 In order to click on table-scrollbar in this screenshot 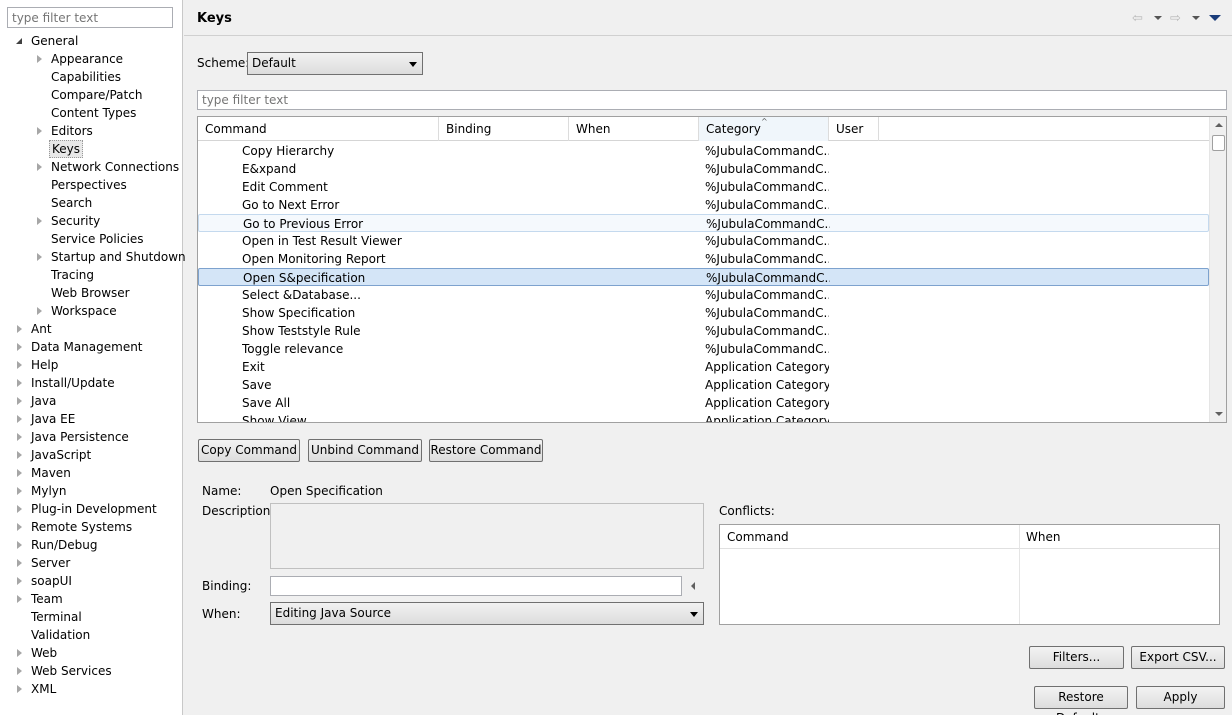, I will do `click(1217, 269)`.